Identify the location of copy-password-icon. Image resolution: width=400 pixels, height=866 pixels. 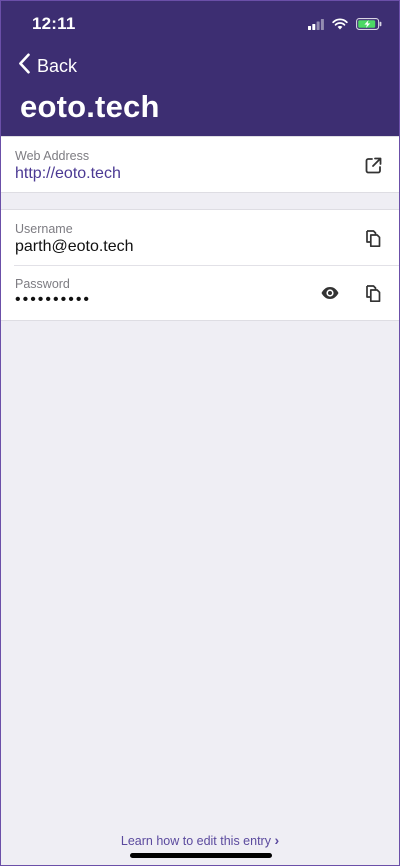
(373, 293).